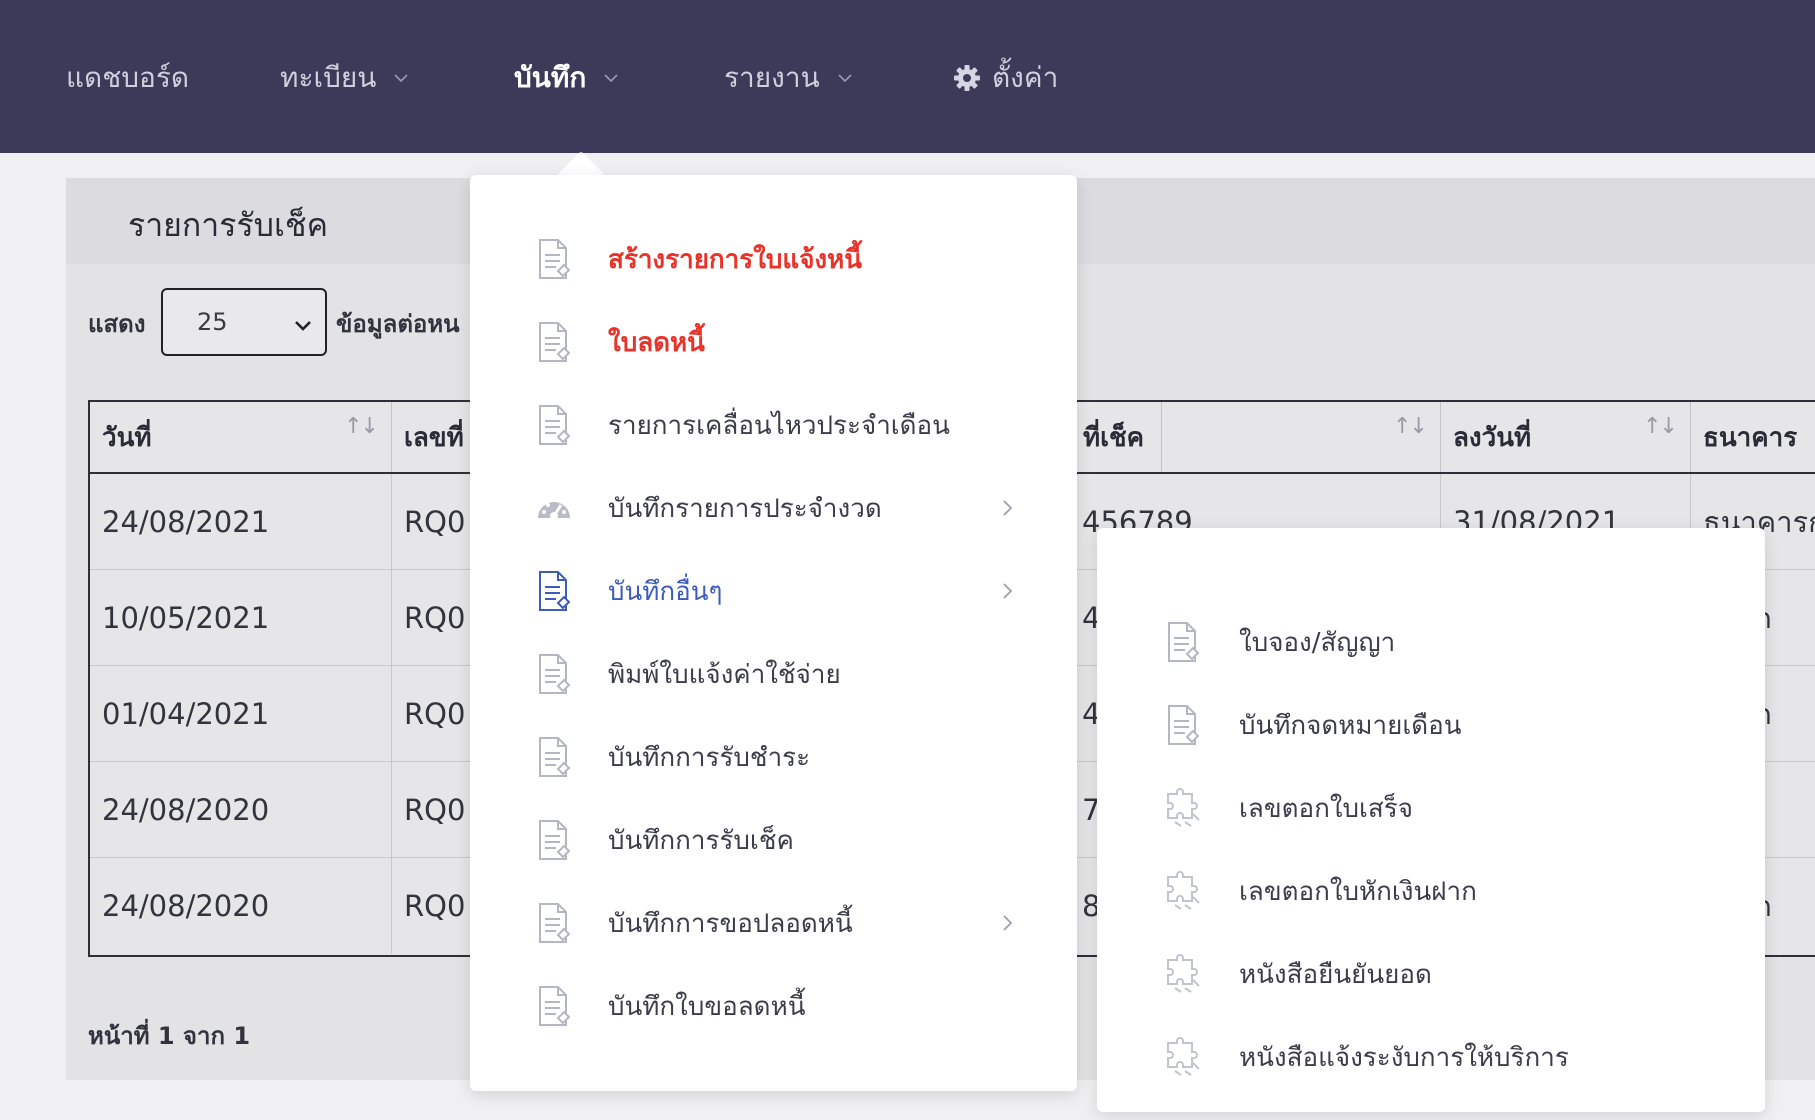 This screenshot has height=1120, width=1815. I want to click on per-page-label: ข้อมูลต่อหน, so click(398, 324).